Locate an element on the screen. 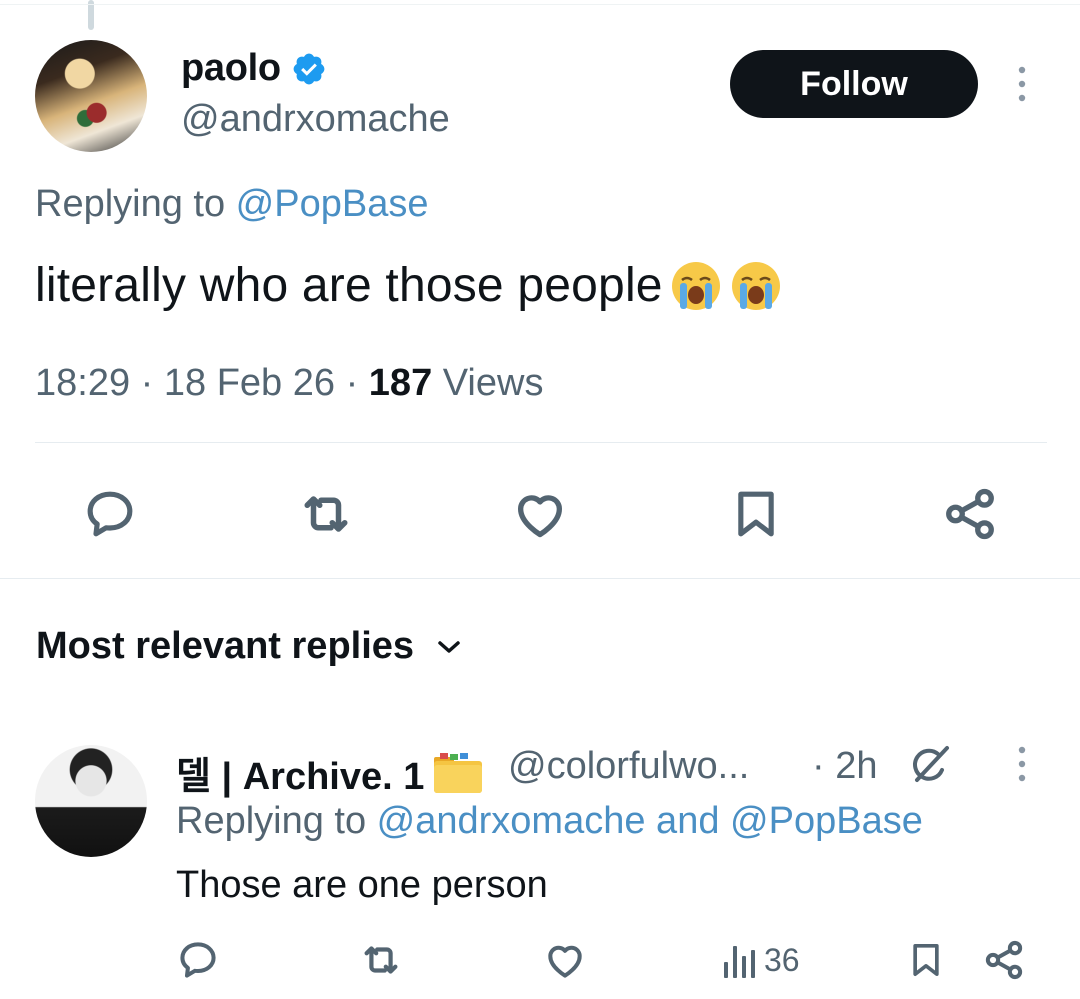  reply-views-button: 36 is located at coordinates (761, 960).